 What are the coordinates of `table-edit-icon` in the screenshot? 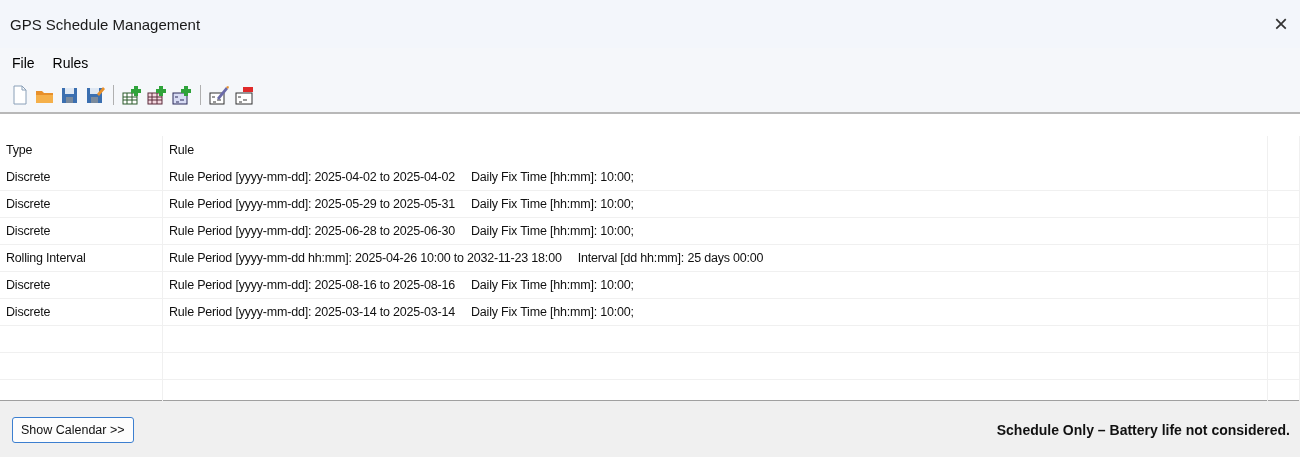 It's located at (219, 95).